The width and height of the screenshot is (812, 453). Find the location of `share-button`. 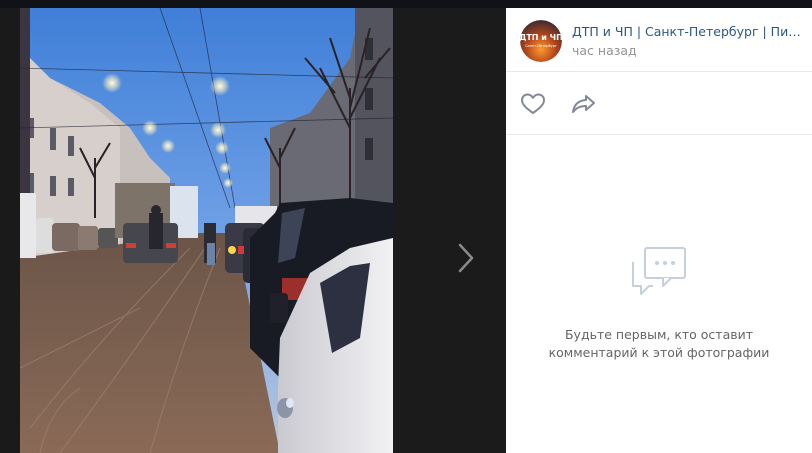

share-button is located at coordinates (585, 104).